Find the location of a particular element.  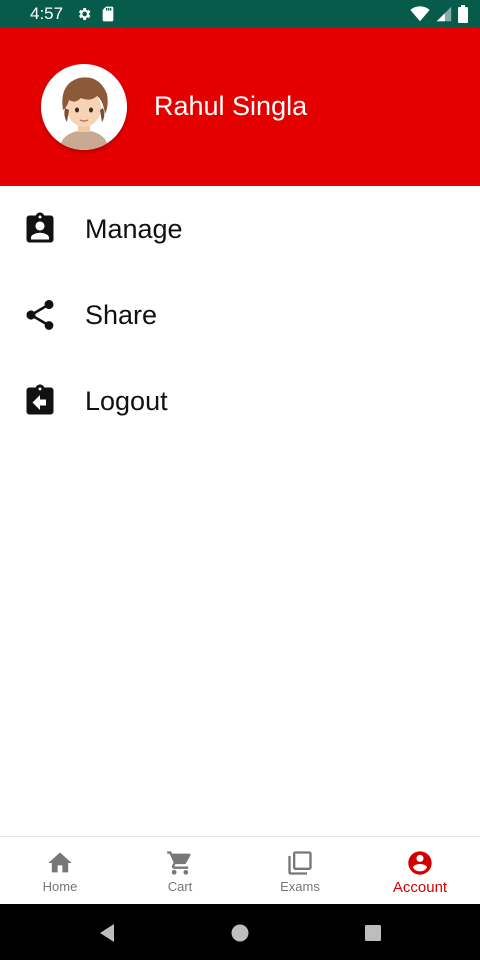

menu-item-label: Manage is located at coordinates (134, 228).